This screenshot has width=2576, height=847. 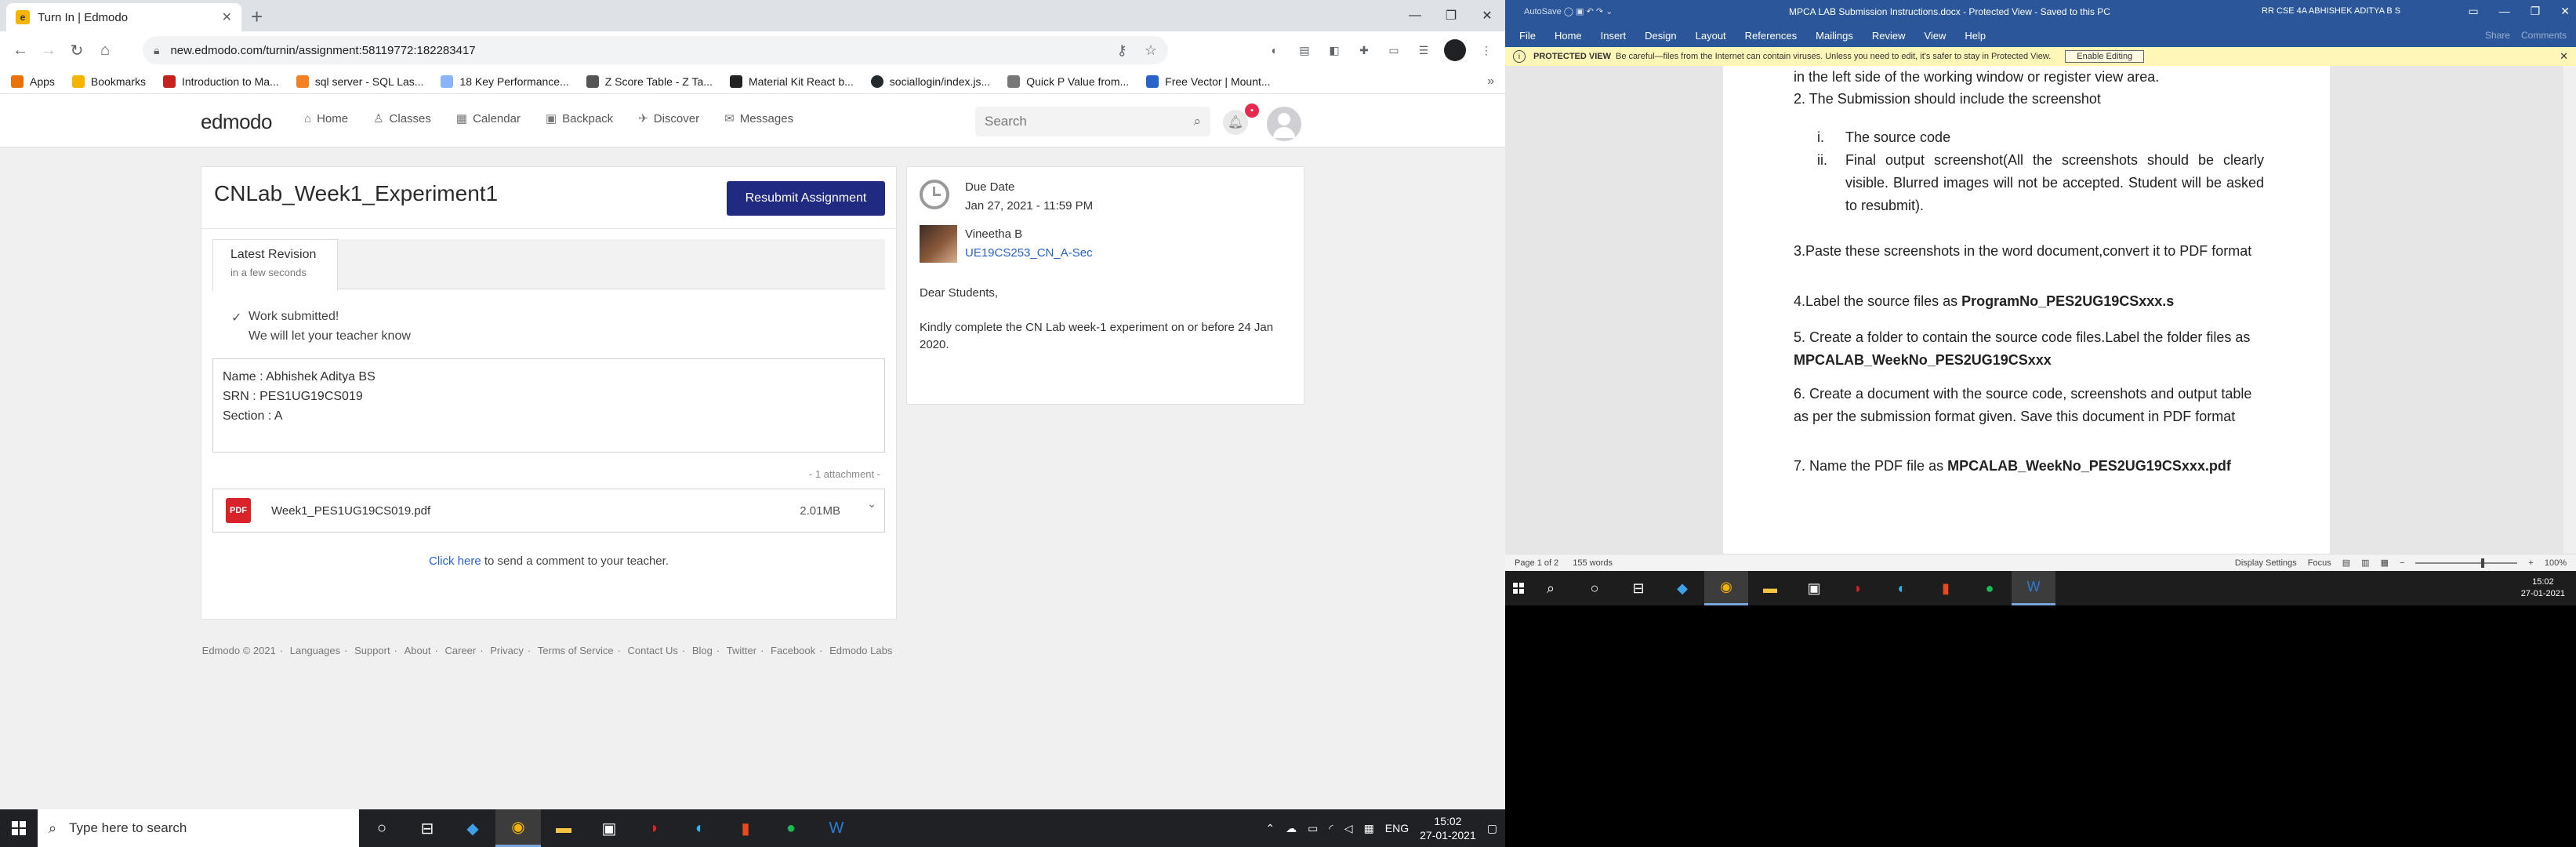 I want to click on cloud-icon: ☁, so click(x=1291, y=828).